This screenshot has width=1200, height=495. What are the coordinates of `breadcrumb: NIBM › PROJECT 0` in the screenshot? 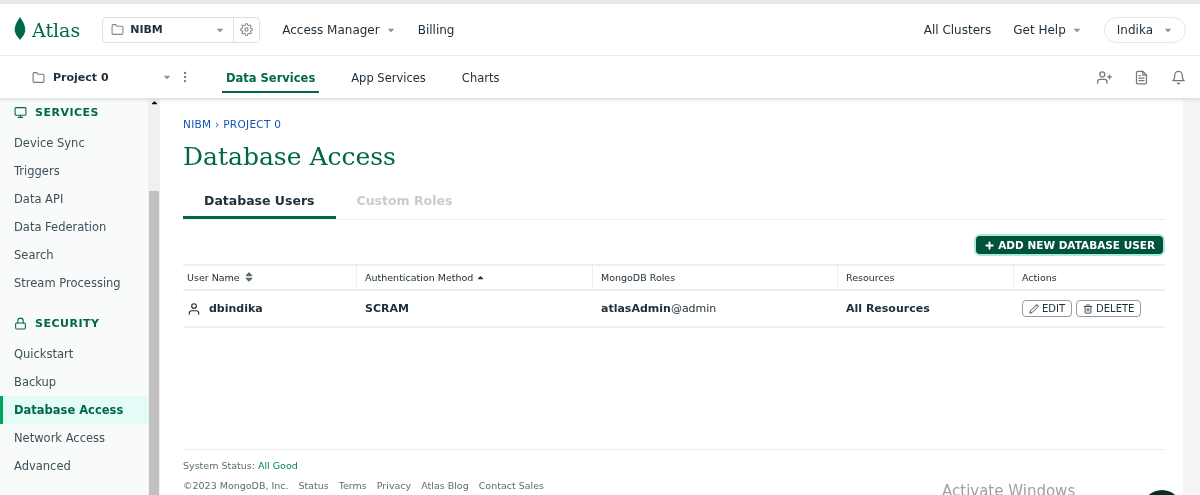 It's located at (674, 124).